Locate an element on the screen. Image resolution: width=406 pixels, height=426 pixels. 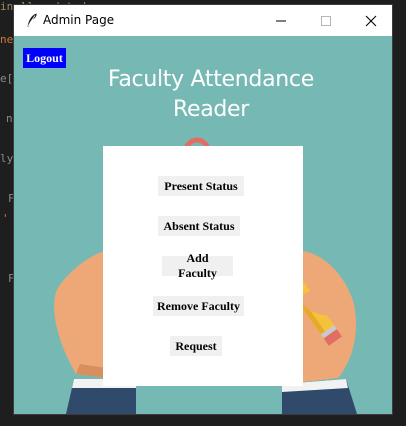
minimize-button is located at coordinates (281, 20).